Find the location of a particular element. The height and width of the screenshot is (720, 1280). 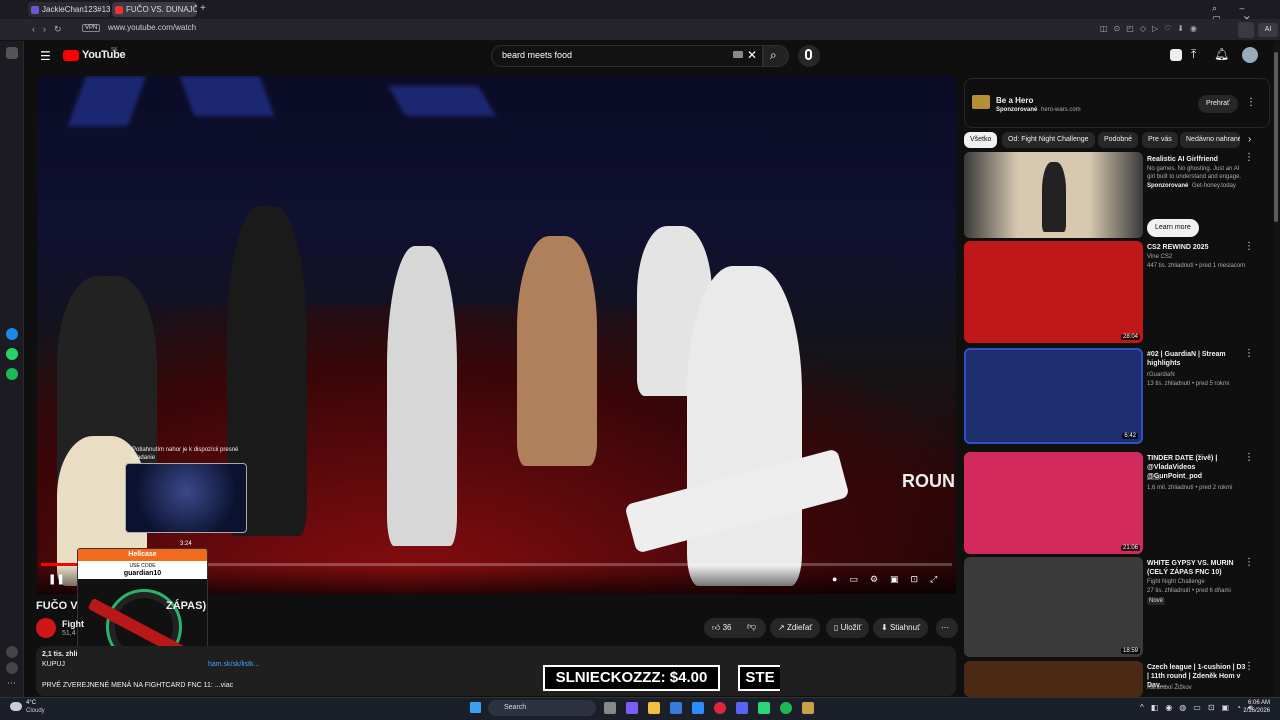

file-explorer-icon is located at coordinates (654, 708).